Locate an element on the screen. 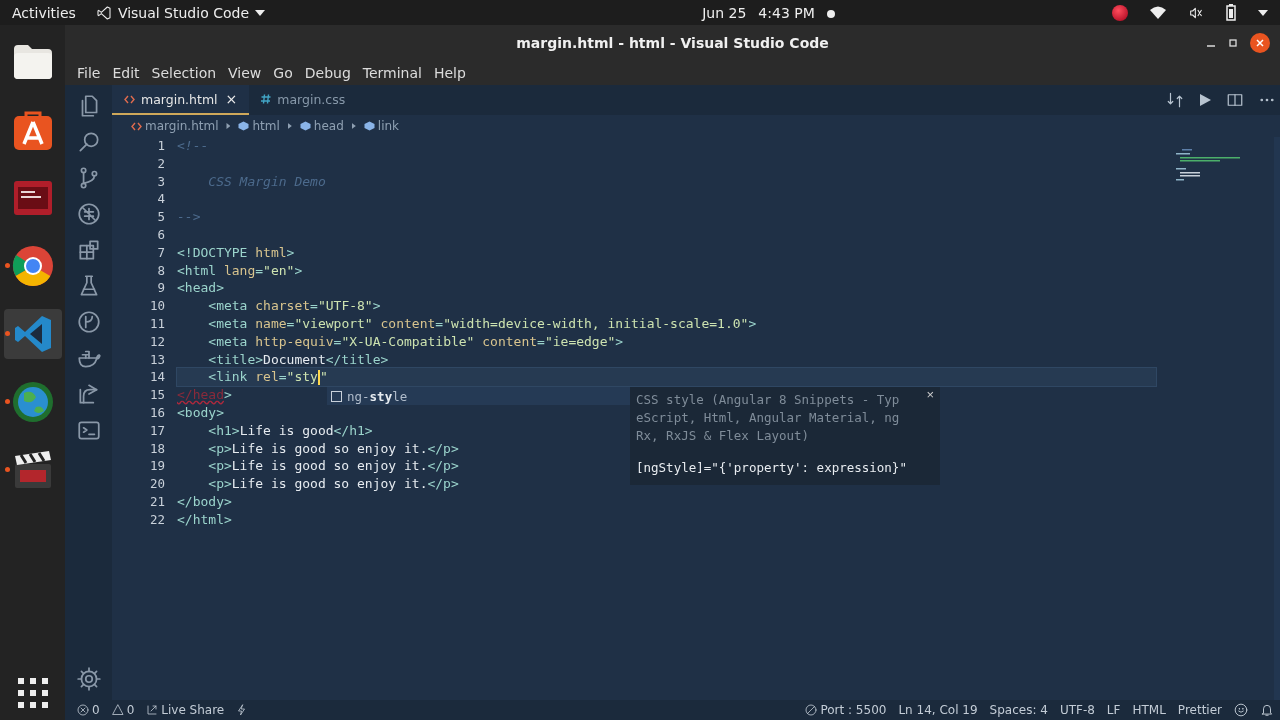 This screenshot has width=1280, height=720. code-line: <meta charset="UTF-8"> is located at coordinates (294, 306).